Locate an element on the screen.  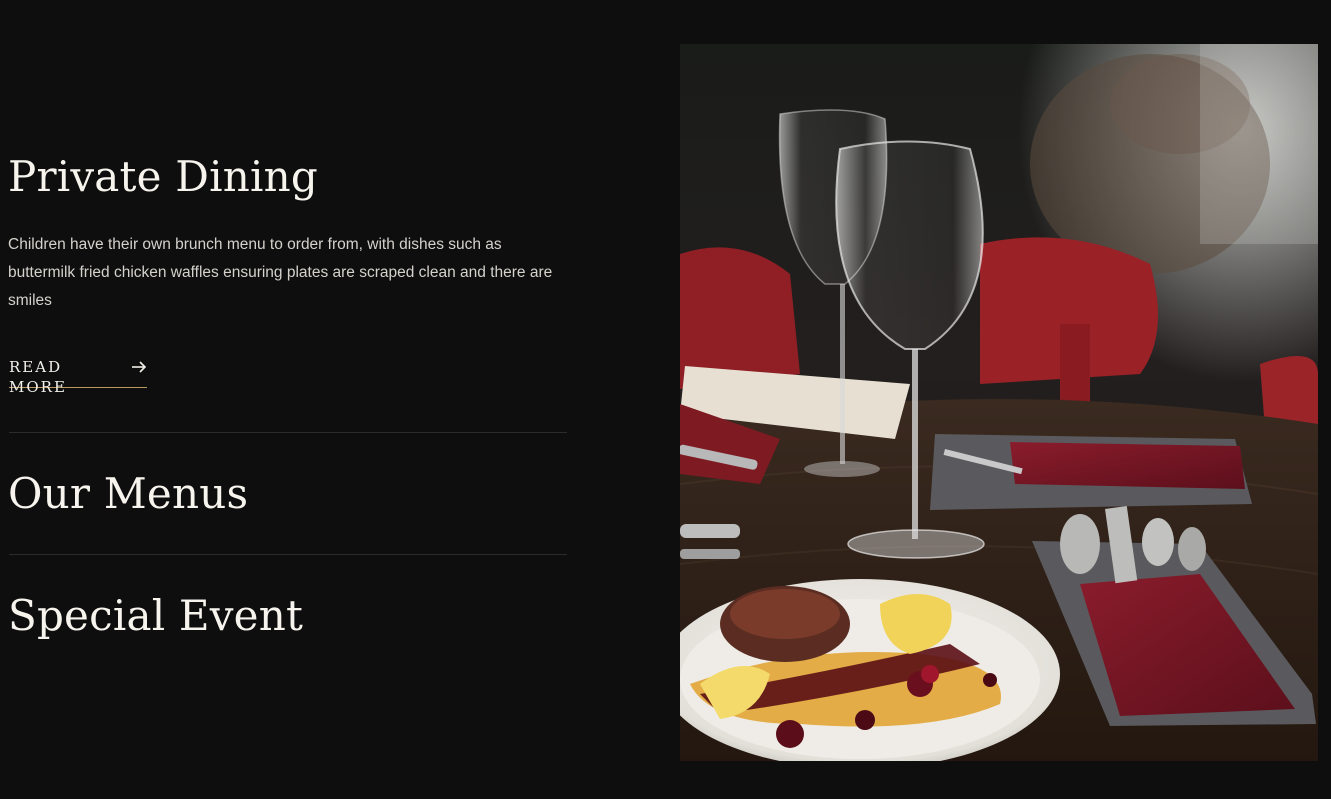
arrow-right-icon is located at coordinates (139, 367).